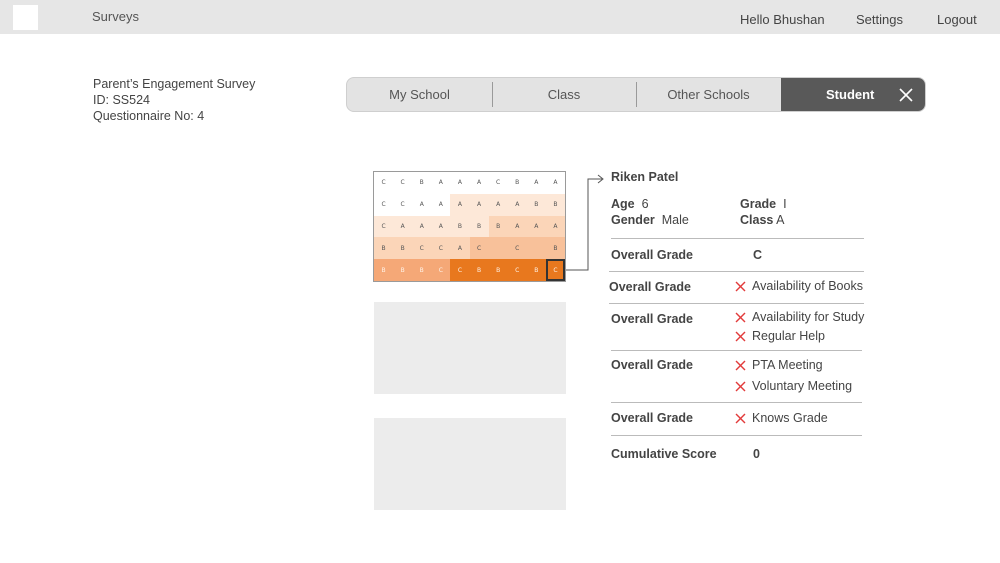 Image resolution: width=1000 pixels, height=563 pixels. Describe the element at coordinates (645, 204) in the screenshot. I see `age-value: 6` at that location.